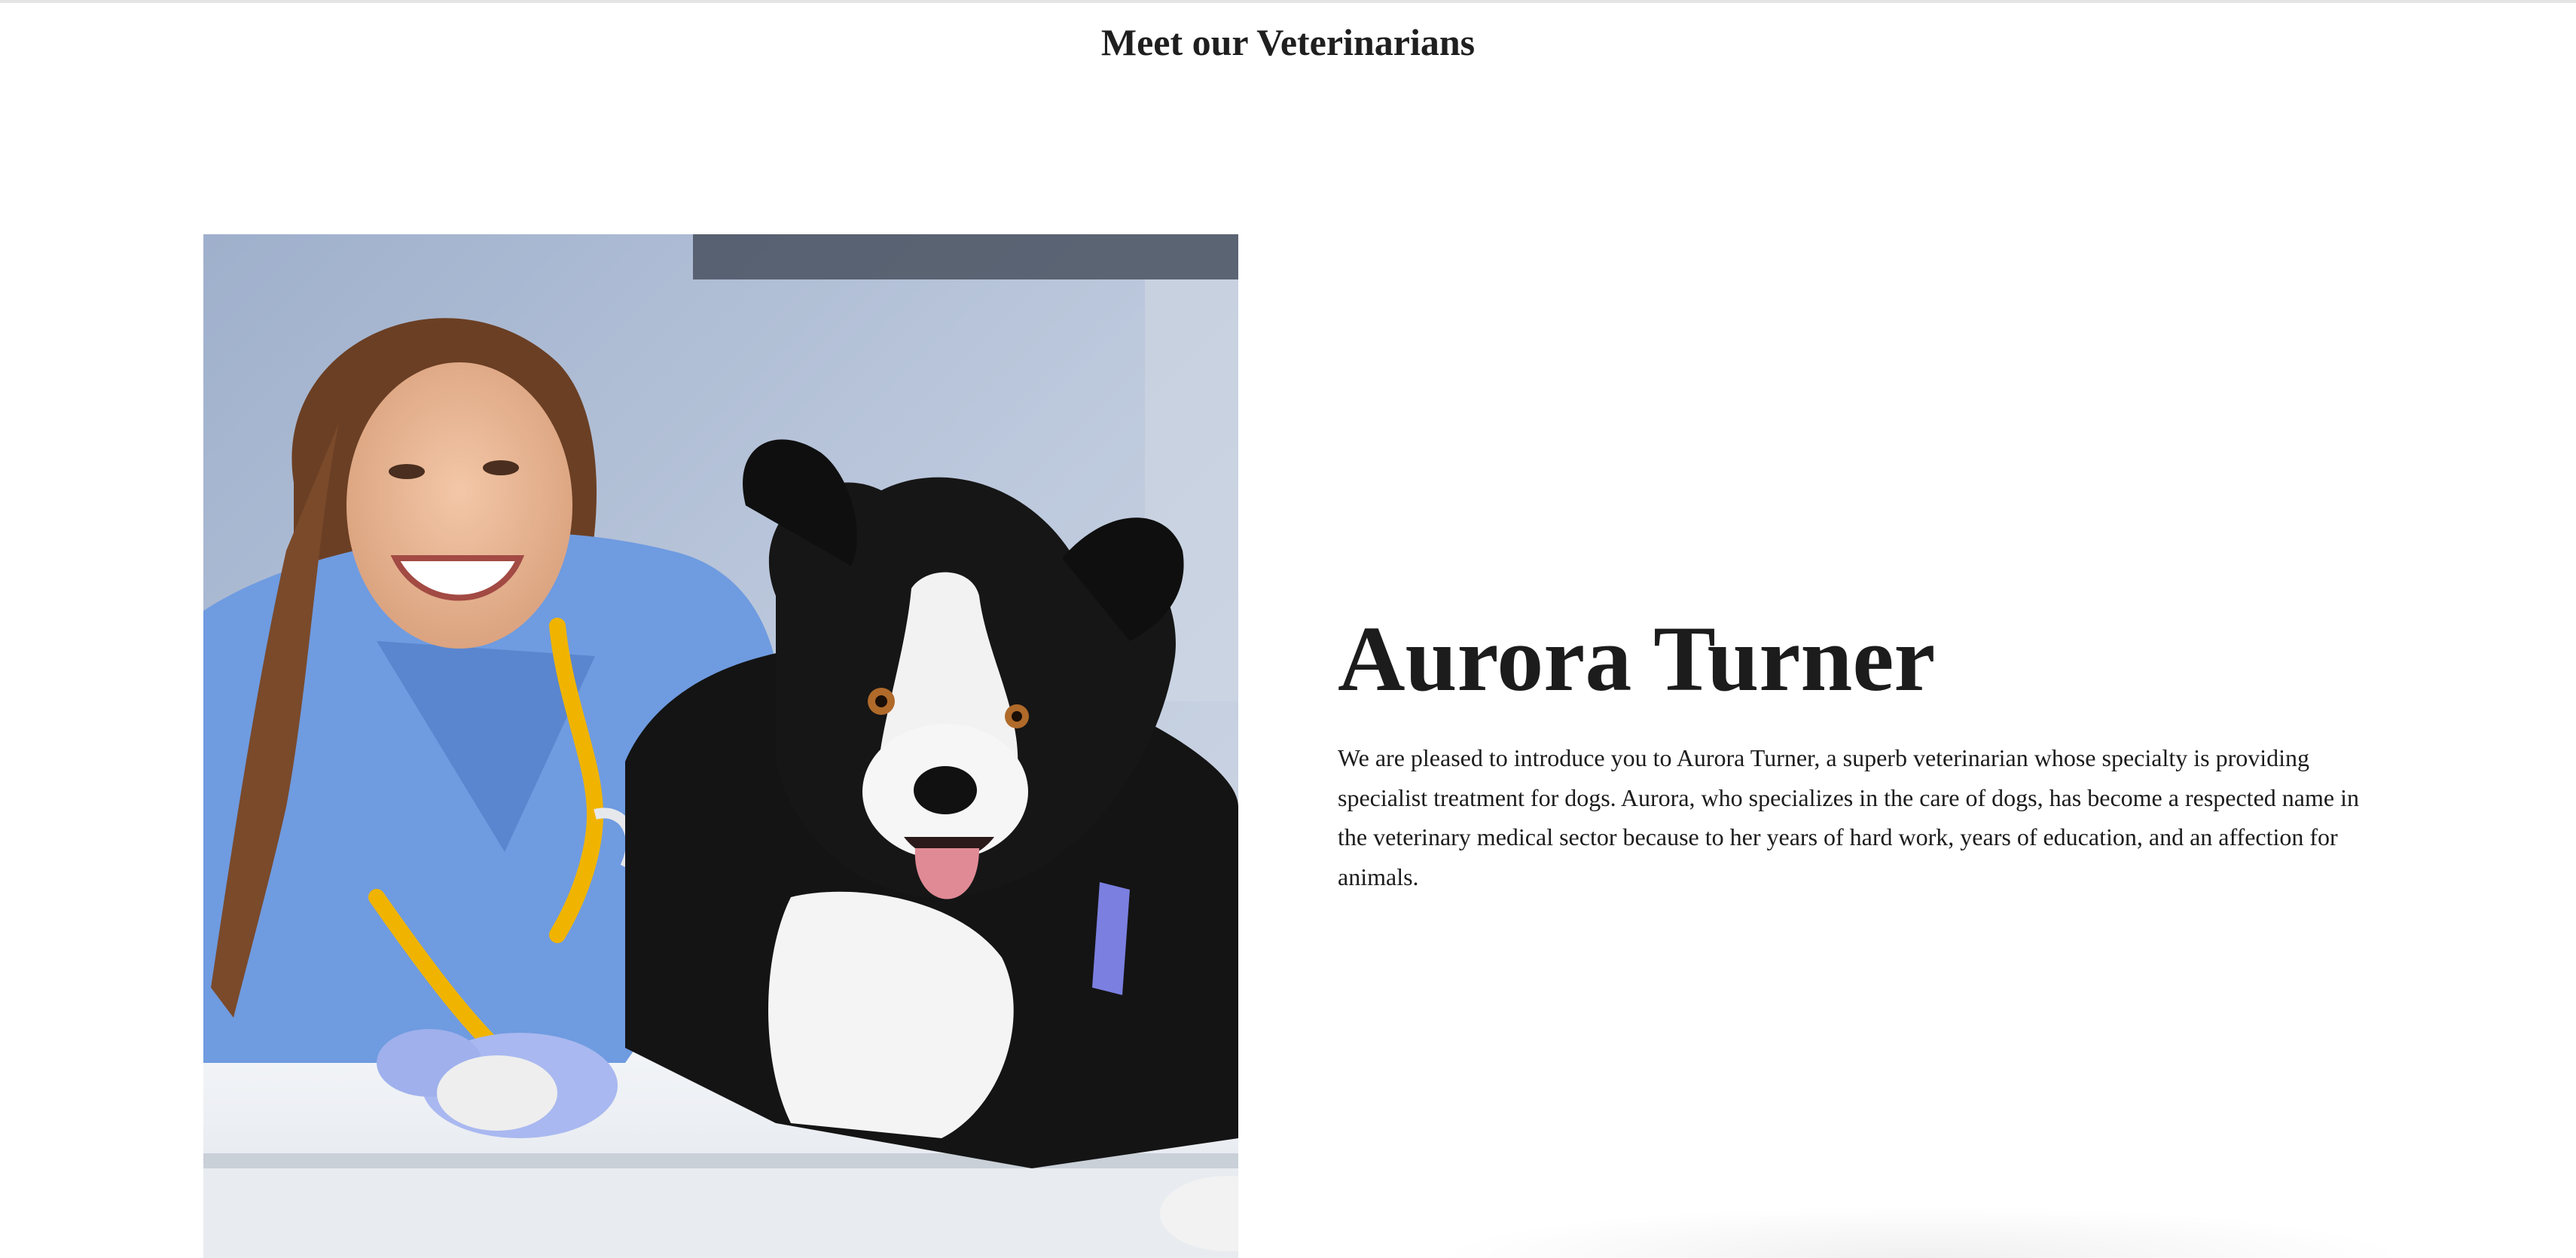  What do you see at coordinates (1921, 1231) in the screenshot?
I see `decorative-shadow` at bounding box center [1921, 1231].